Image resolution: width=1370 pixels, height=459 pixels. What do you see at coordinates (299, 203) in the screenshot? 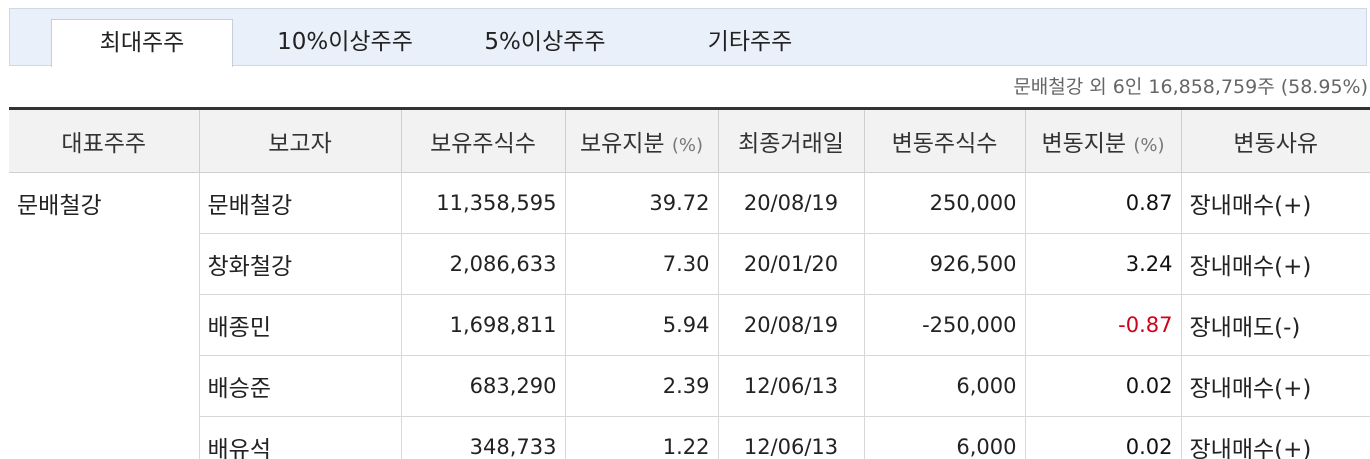
I see `reporter-name: 문배철강` at bounding box center [299, 203].